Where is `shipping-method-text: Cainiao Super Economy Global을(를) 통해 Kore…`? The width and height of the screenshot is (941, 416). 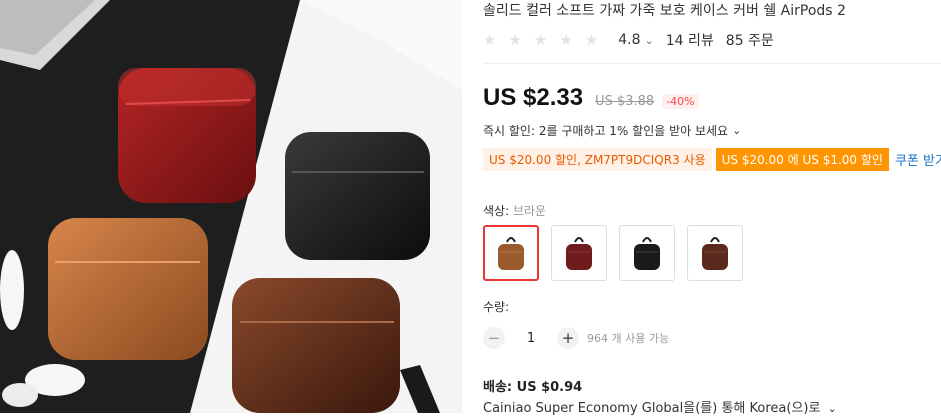
shipping-method-text: Cainiao Super Economy Global을(를) 통해 Kore… is located at coordinates (652, 408).